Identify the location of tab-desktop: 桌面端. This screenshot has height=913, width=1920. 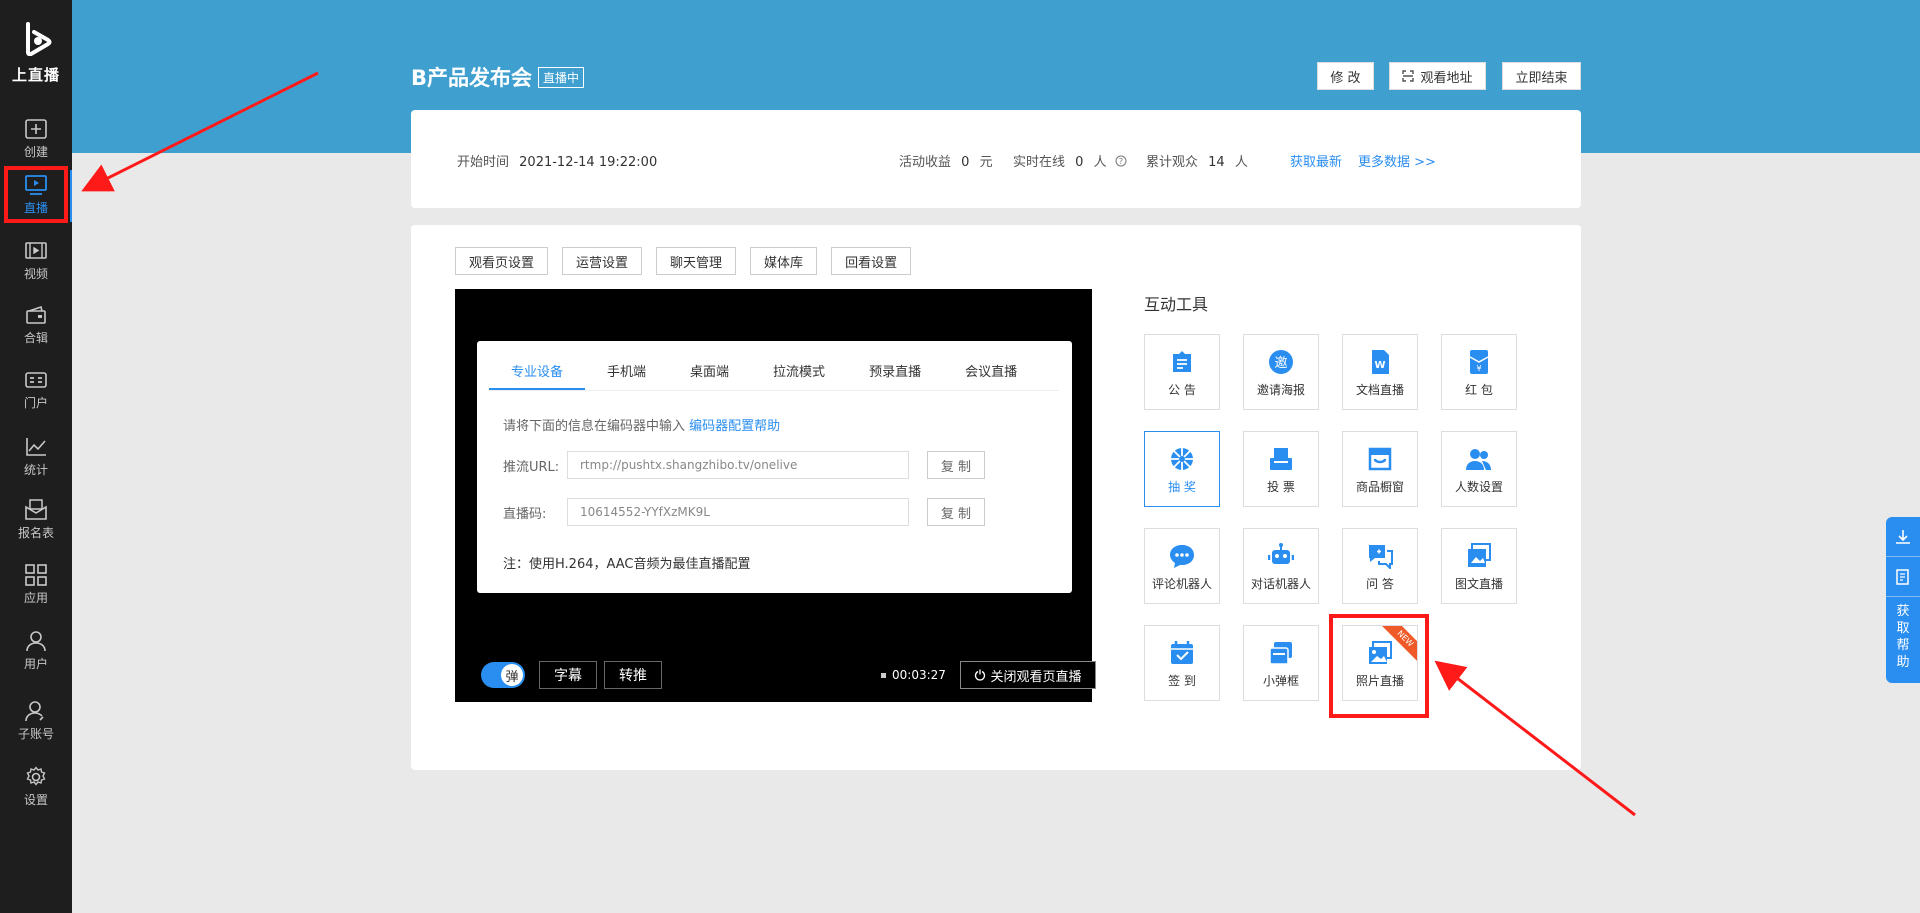
(709, 375).